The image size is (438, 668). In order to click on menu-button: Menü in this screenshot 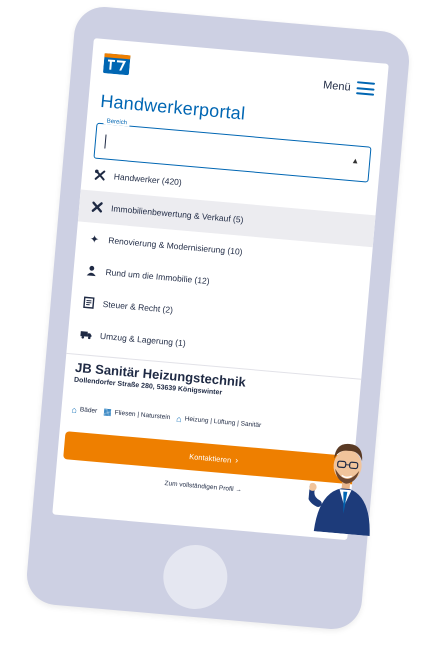, I will do `click(349, 87)`.